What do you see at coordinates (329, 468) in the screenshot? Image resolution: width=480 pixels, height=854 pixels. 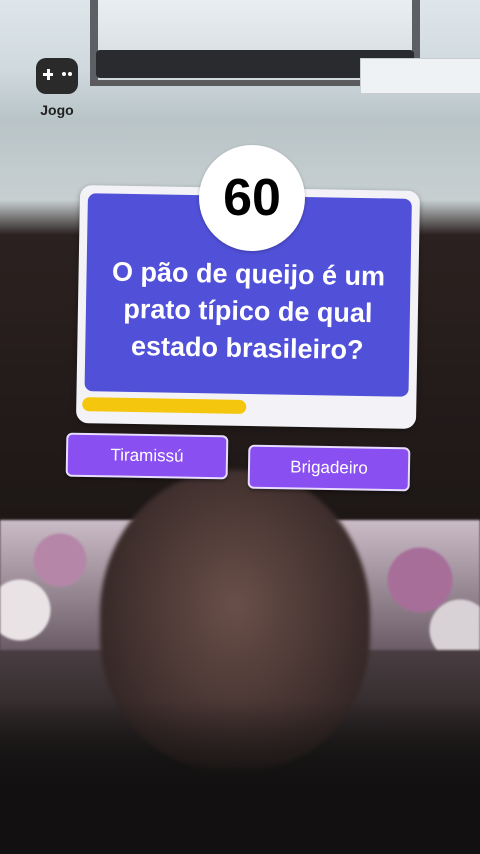 I see `answer-button-2: Brigadeiro` at bounding box center [329, 468].